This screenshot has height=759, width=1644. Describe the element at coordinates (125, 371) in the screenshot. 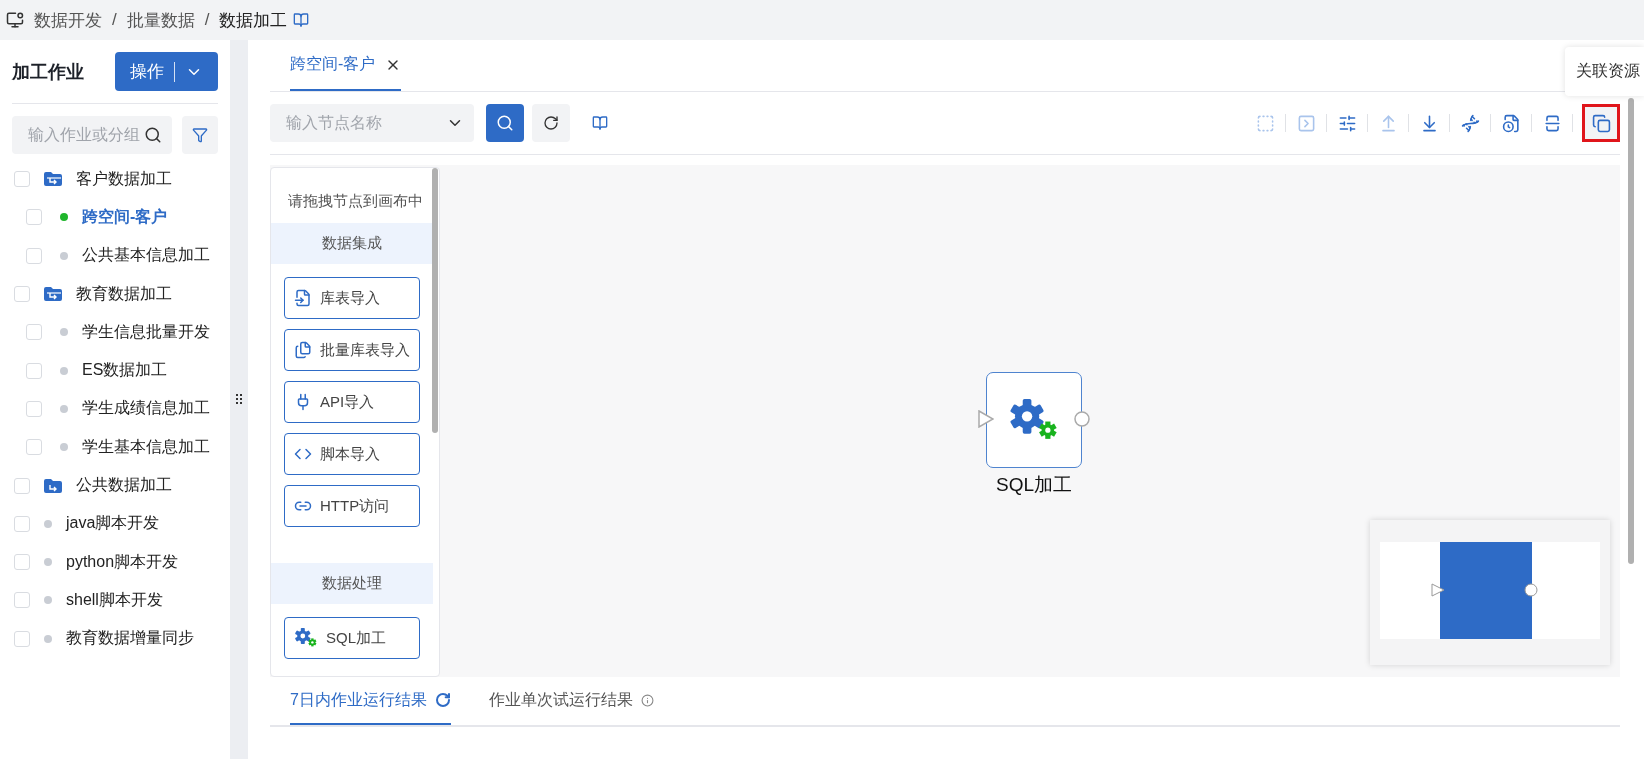

I see `job-name: ES数据加工` at that location.